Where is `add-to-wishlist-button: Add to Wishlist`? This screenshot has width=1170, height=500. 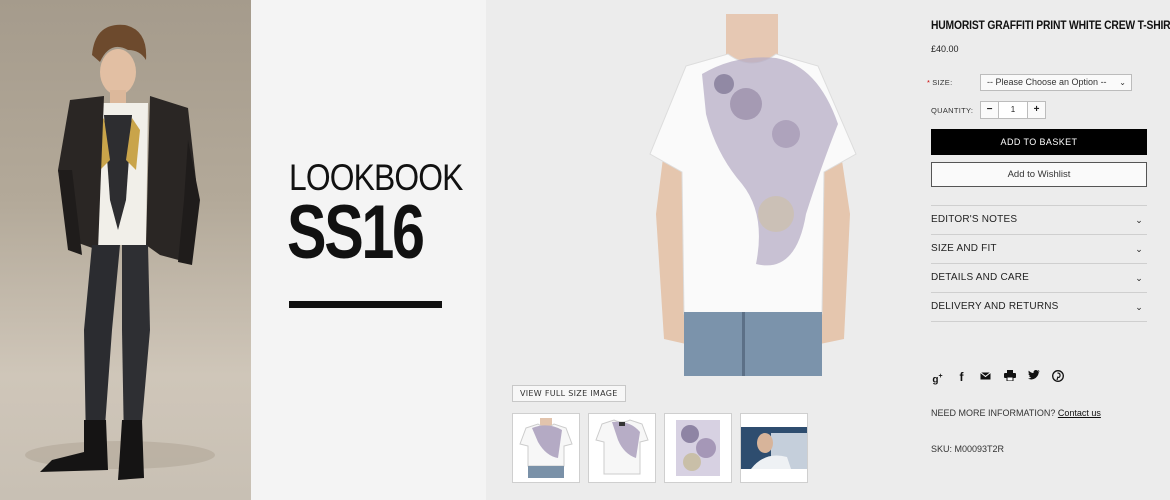
add-to-wishlist-button: Add to Wishlist is located at coordinates (1039, 174).